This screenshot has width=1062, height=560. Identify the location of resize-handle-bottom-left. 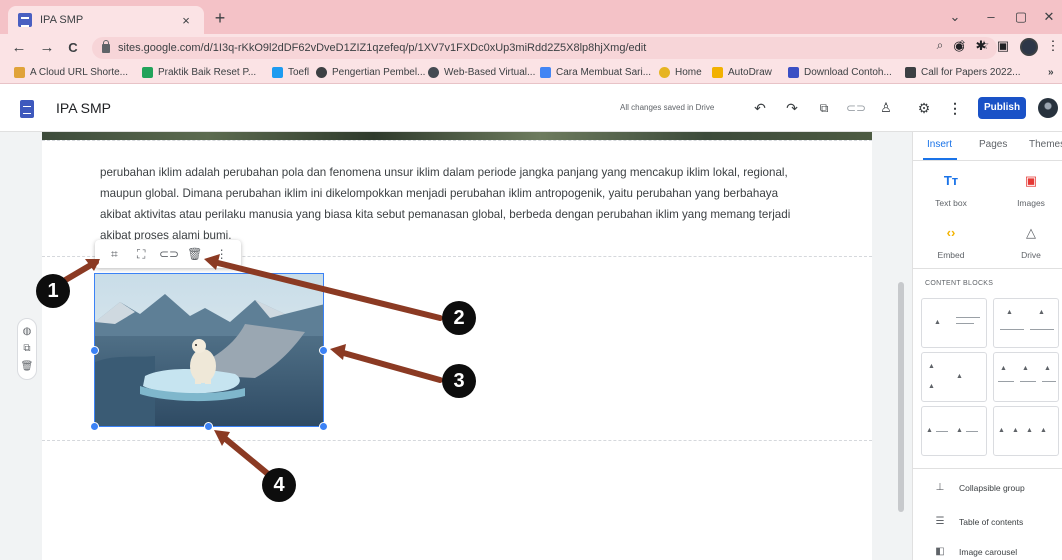
(94, 426).